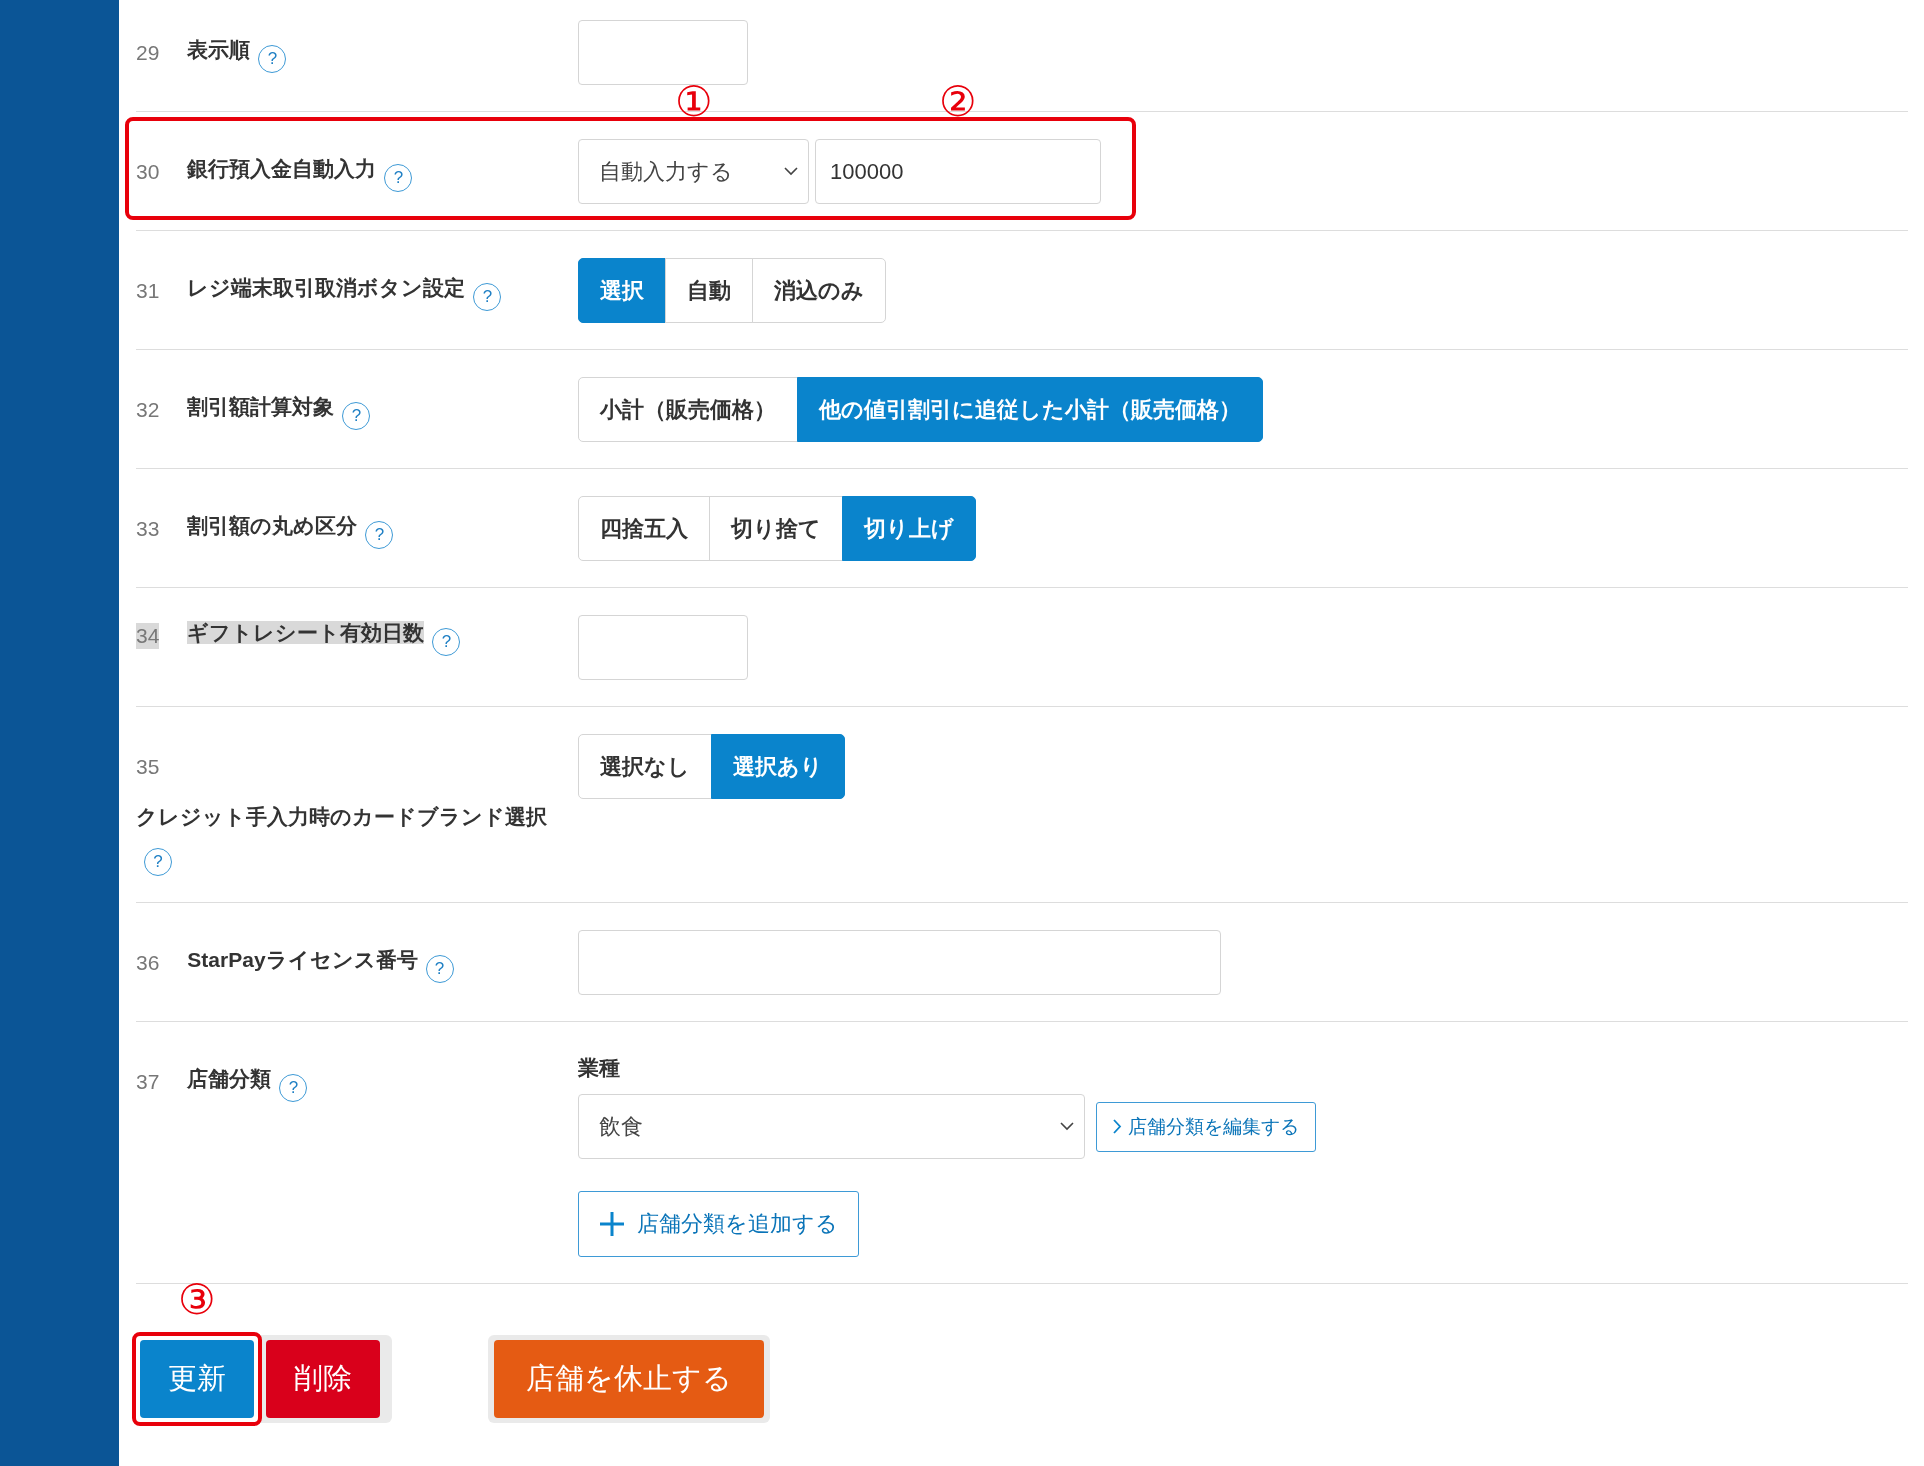 This screenshot has height=1466, width=1924. Describe the element at coordinates (219, 49) in the screenshot. I see `setting-label: 表示順` at that location.